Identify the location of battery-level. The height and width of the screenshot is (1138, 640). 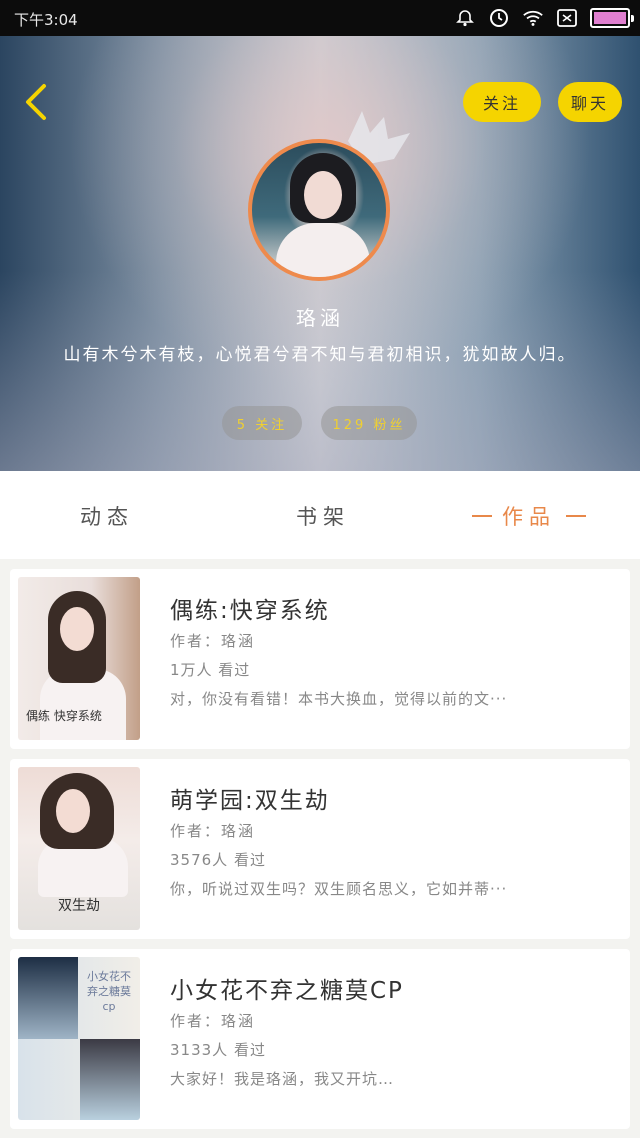
(610, 18).